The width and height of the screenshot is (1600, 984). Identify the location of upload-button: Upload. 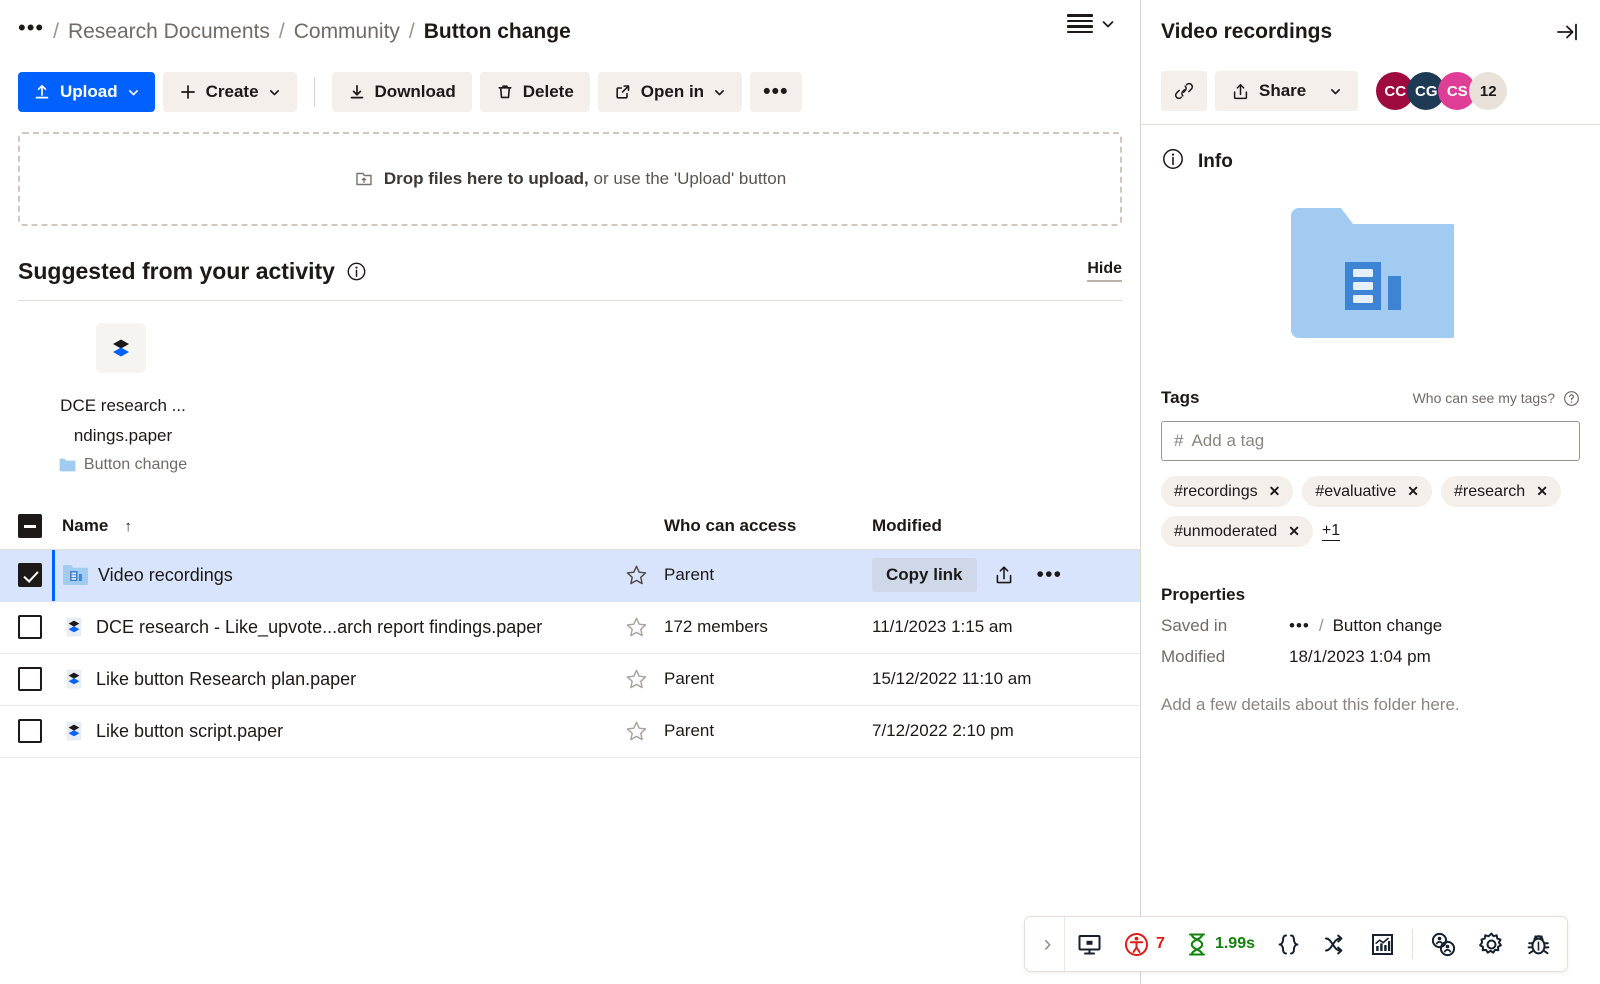
(86, 92).